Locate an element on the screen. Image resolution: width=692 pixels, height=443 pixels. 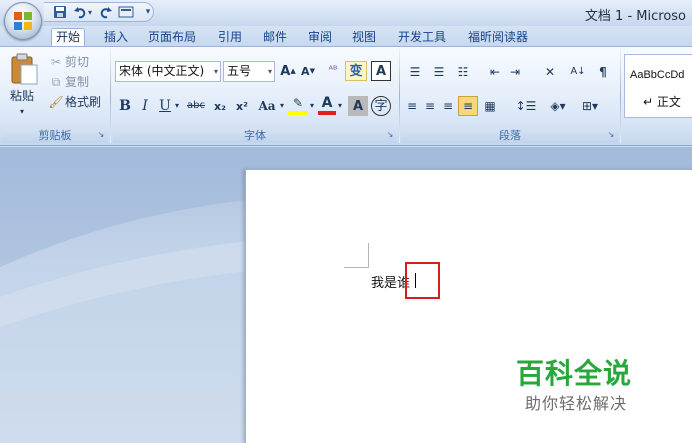
font-size-dropdown: 五号 ▾ is located at coordinates (249, 71).